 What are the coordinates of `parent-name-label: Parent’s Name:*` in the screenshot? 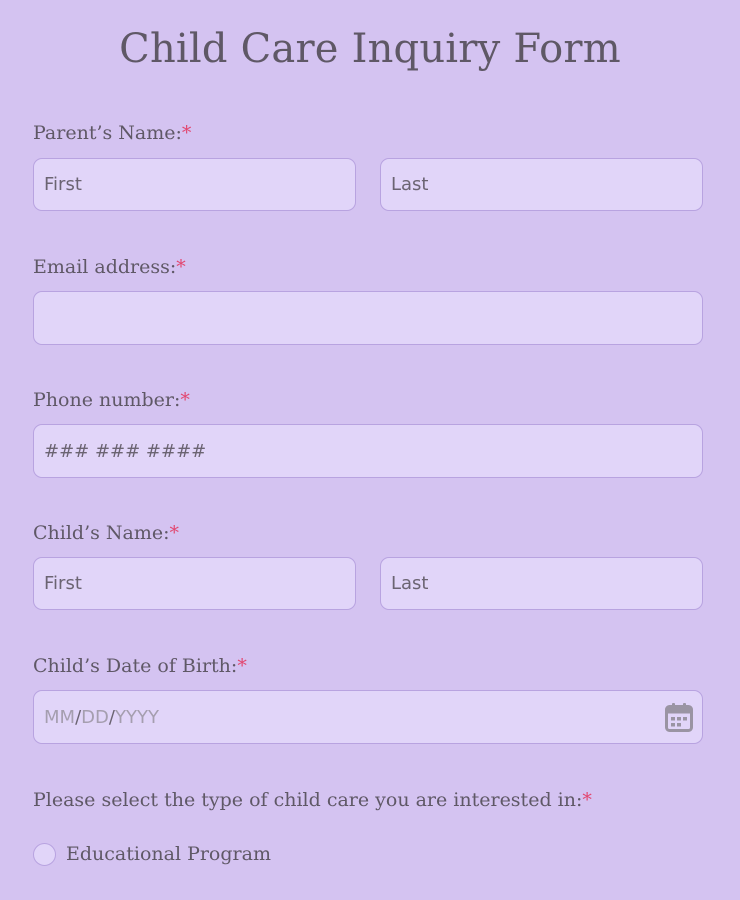 It's located at (112, 133).